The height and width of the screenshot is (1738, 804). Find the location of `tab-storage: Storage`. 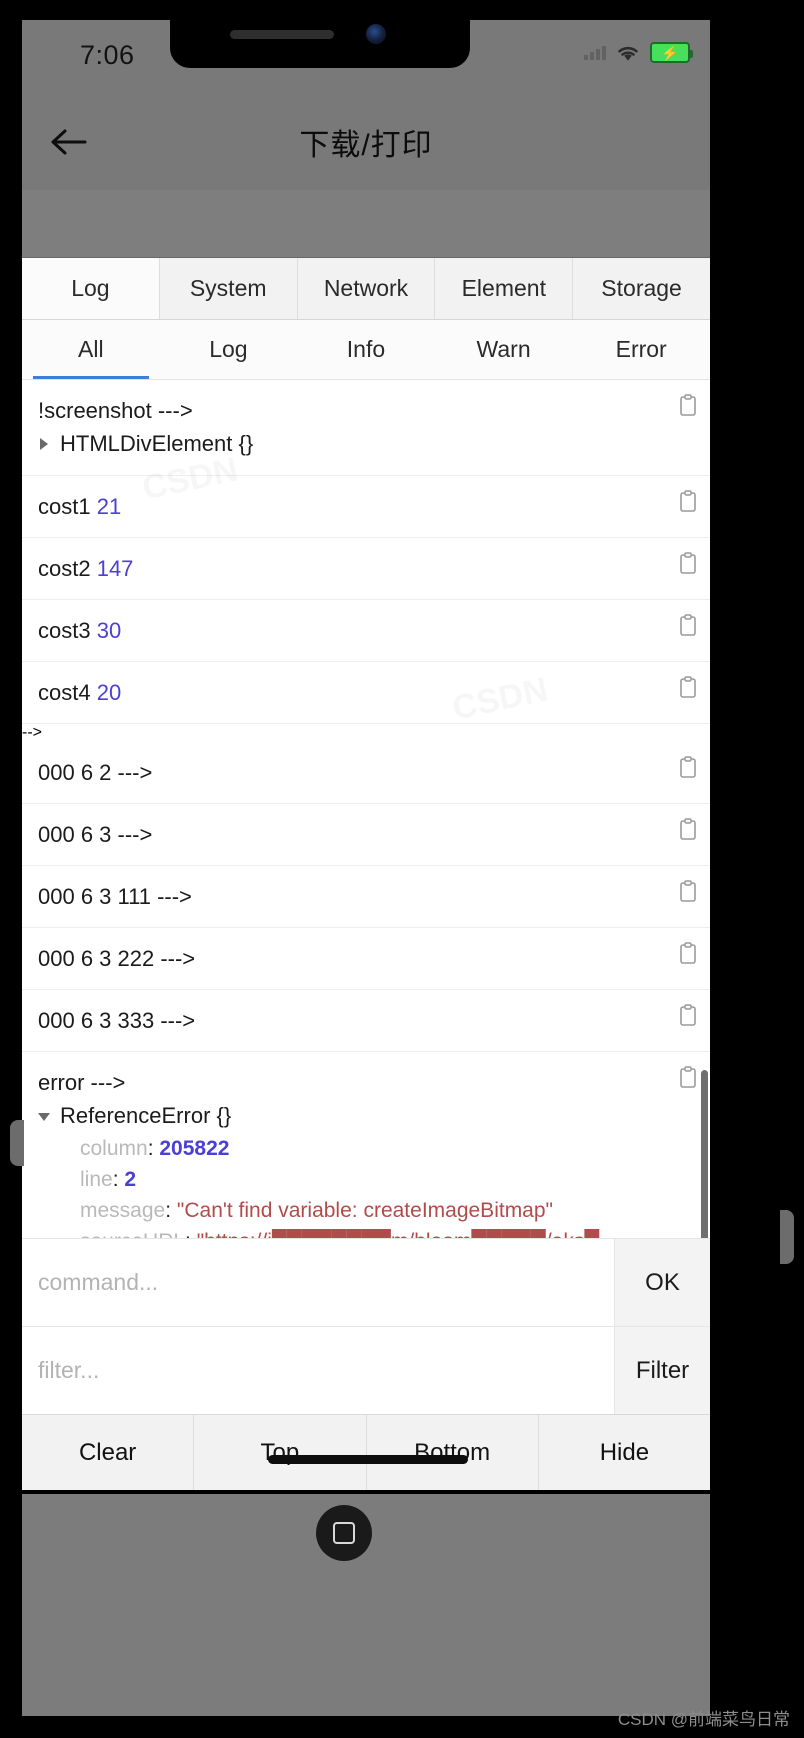

tab-storage: Storage is located at coordinates (641, 288).